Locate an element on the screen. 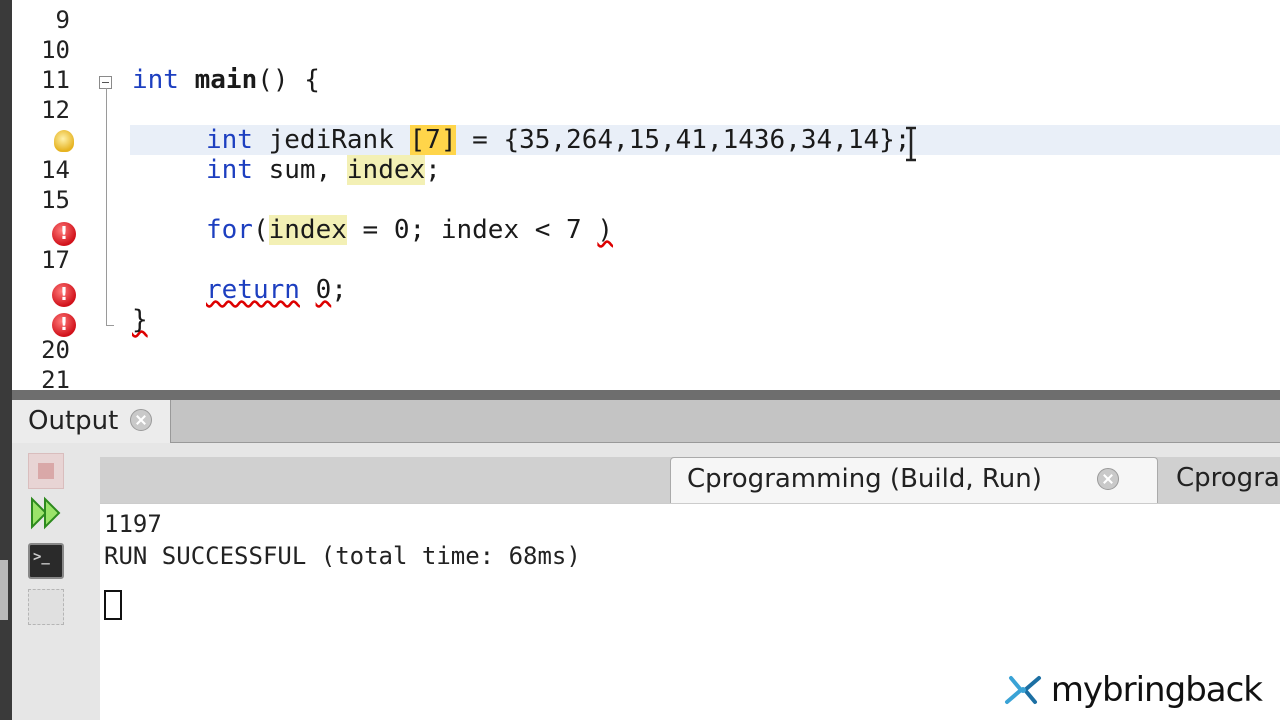  line-number: 9 is located at coordinates (62, 20).